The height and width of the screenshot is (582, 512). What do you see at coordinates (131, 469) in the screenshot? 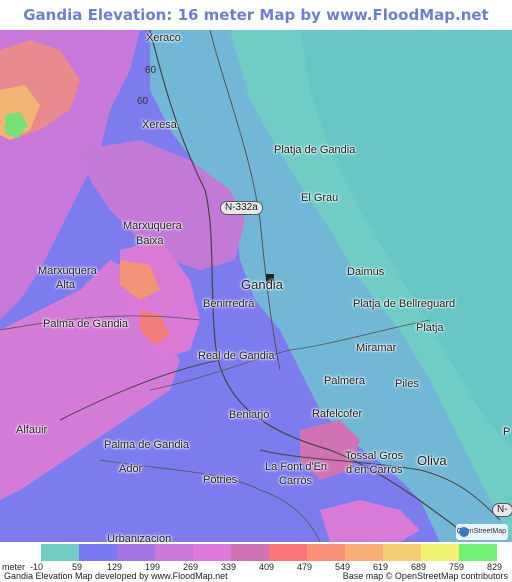
I see `place-label: Ador` at bounding box center [131, 469].